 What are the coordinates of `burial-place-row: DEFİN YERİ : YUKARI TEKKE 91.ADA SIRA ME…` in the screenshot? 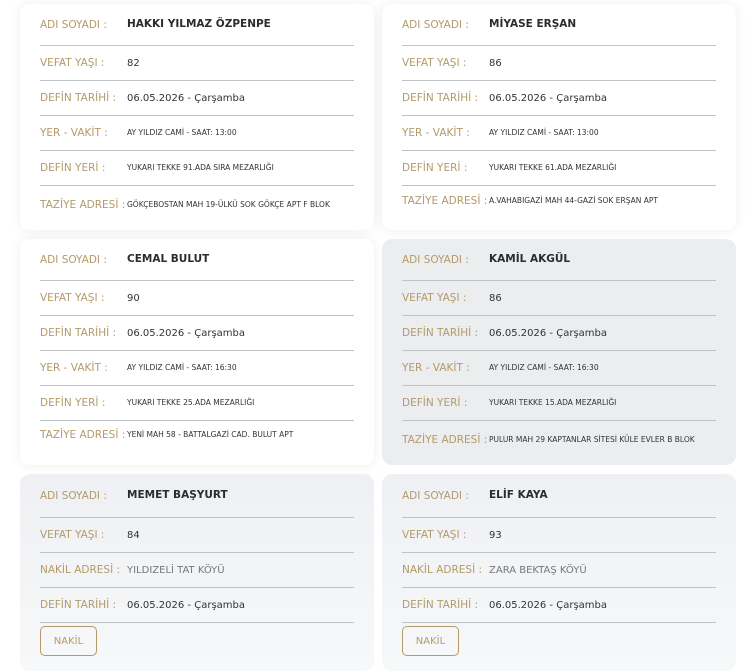 It's located at (197, 168).